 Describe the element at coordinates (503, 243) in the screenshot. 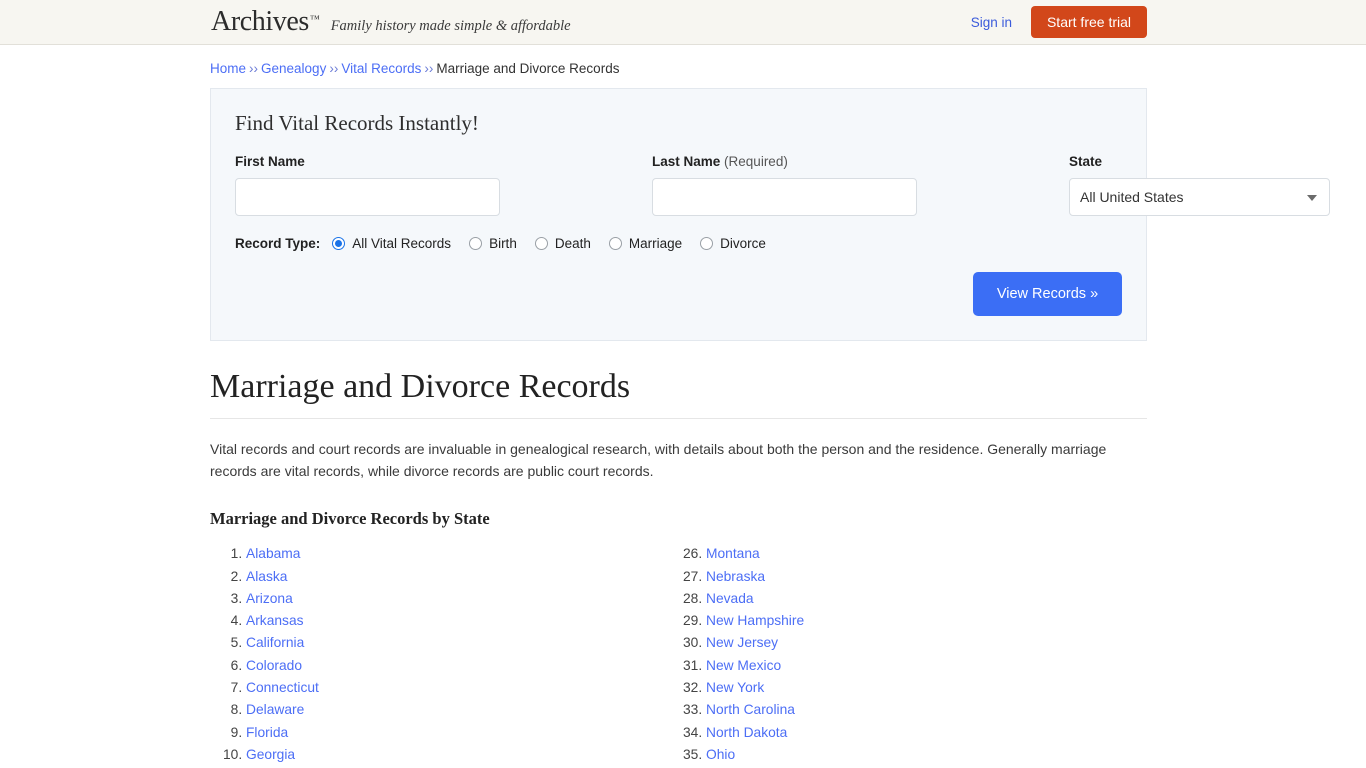

I see `radio-label-birth: Birth` at that location.